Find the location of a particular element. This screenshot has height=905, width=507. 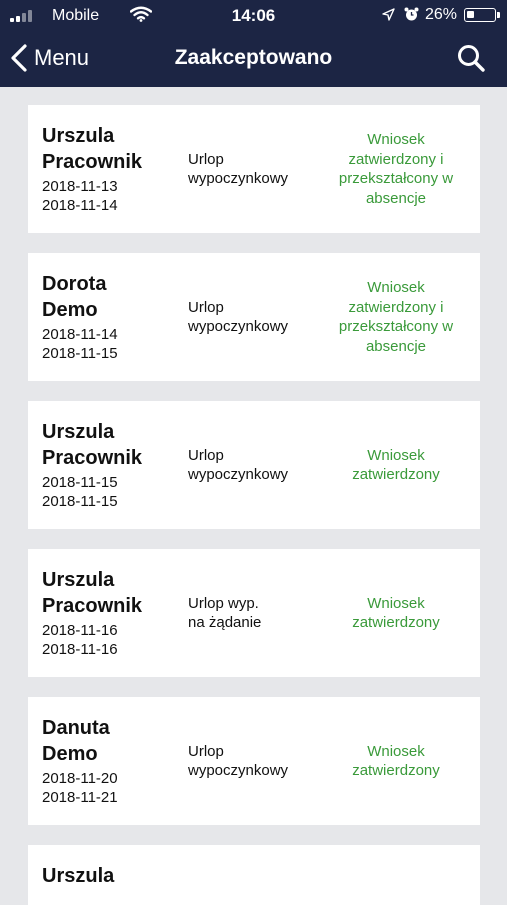

employee-name: Dorota Demo is located at coordinates (112, 297).